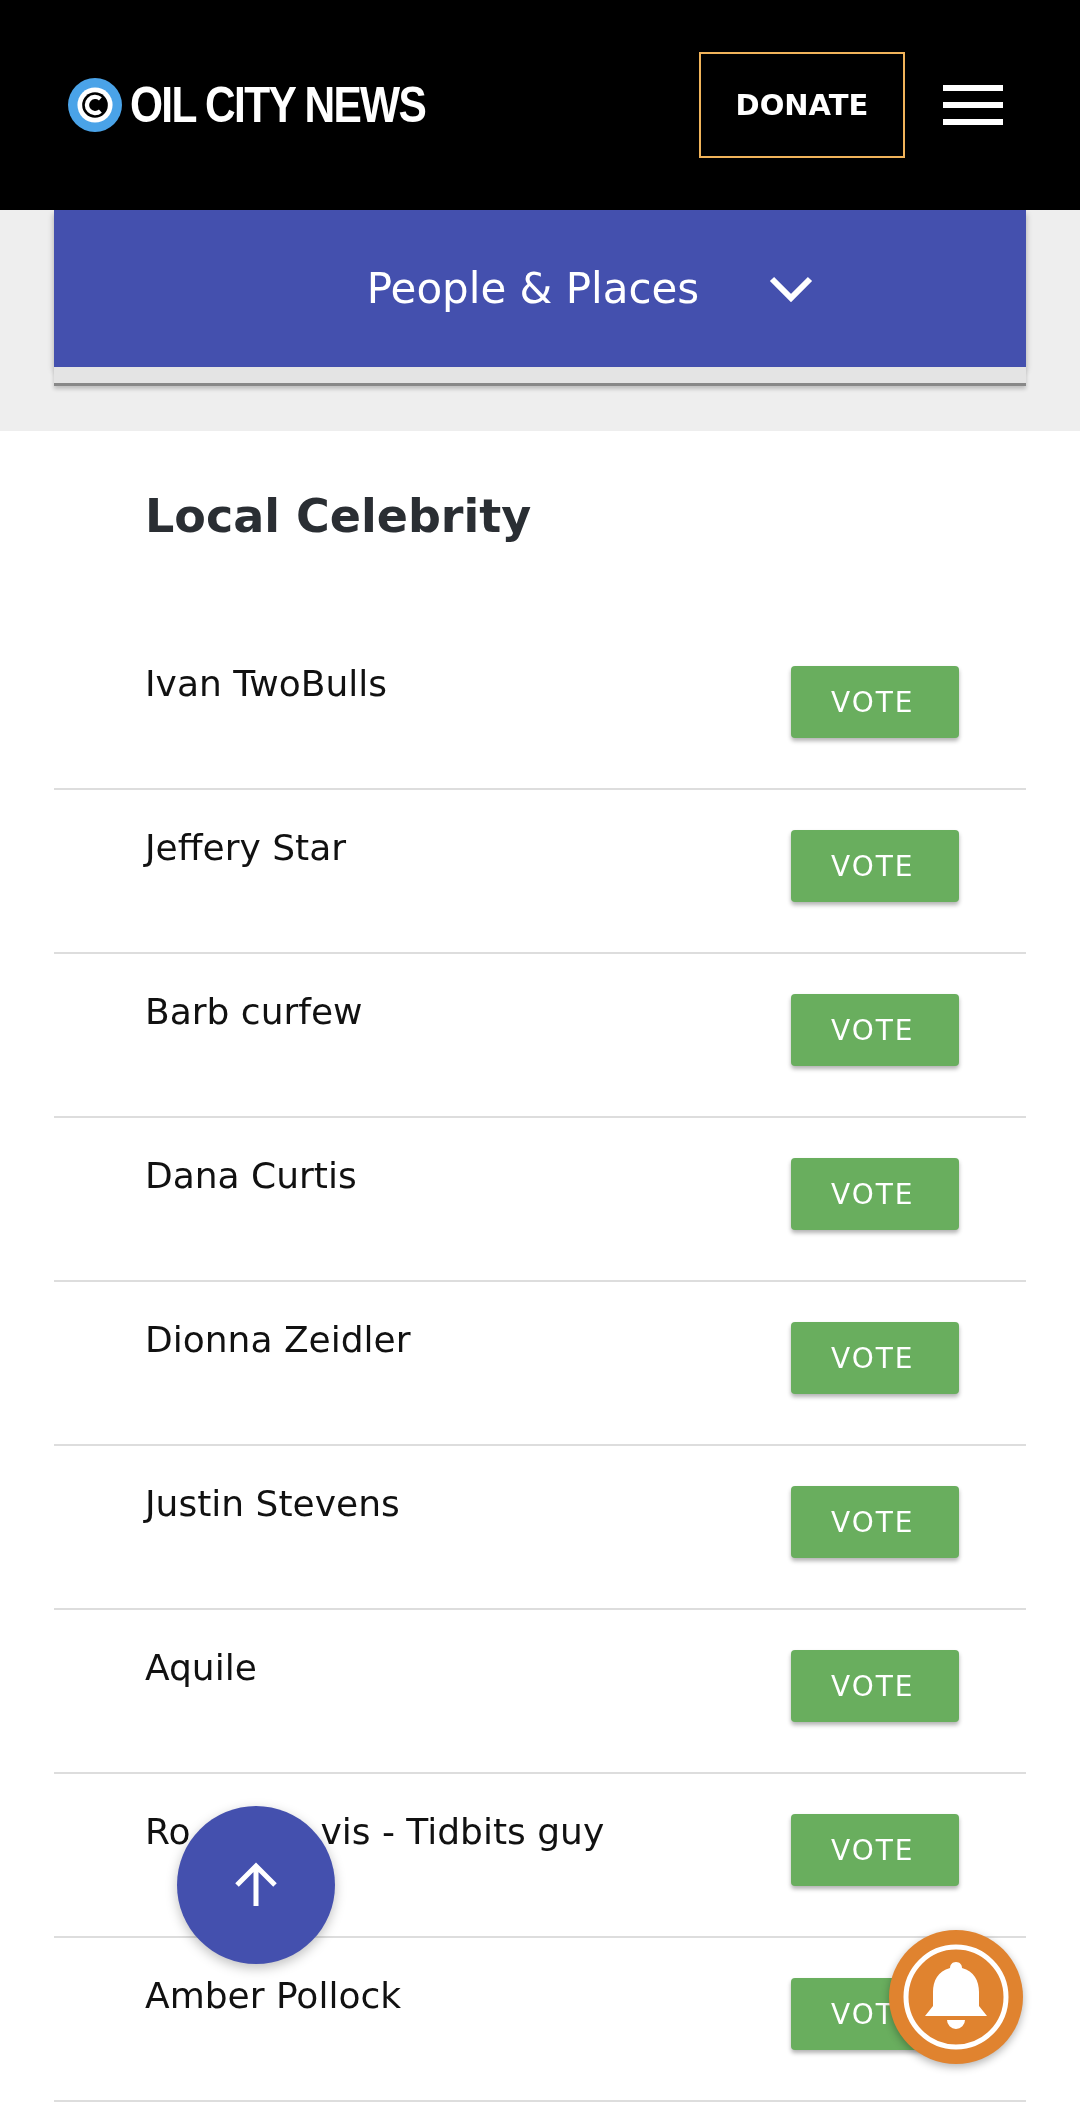  I want to click on nominee-name: Justin Stevens, so click(272, 1503).